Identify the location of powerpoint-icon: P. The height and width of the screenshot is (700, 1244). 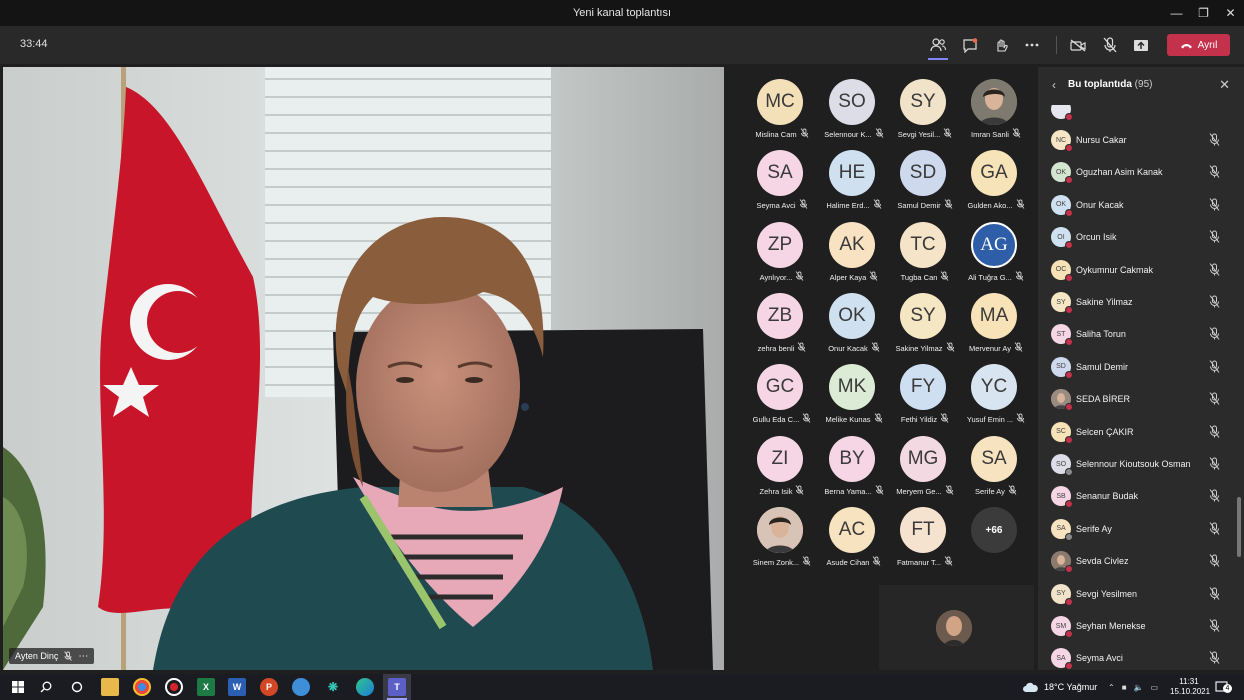
(269, 687).